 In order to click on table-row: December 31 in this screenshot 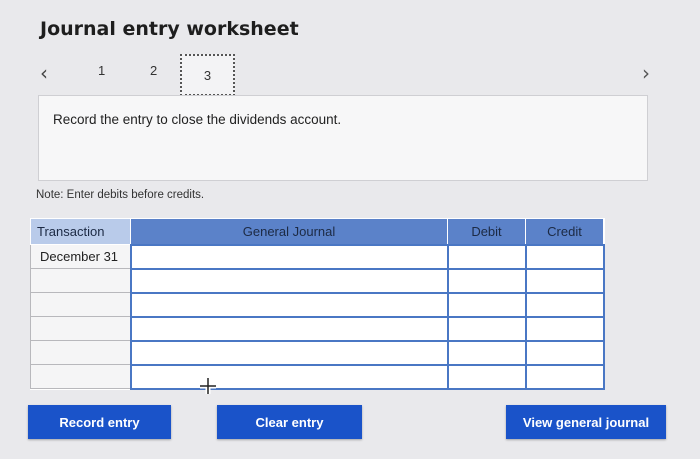, I will do `click(317, 256)`.